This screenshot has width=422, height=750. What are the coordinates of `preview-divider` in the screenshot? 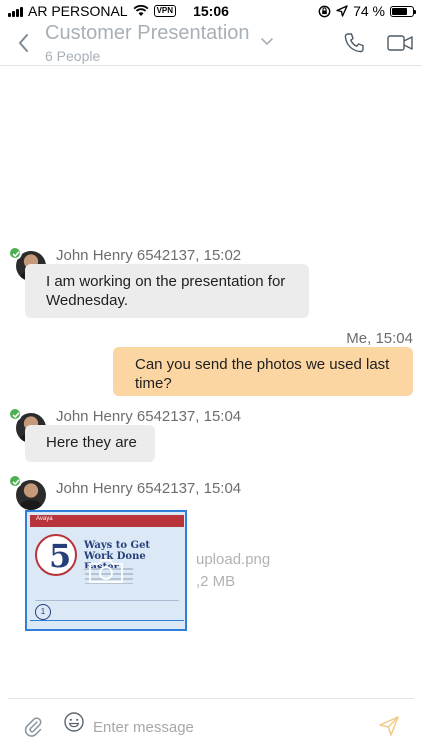 It's located at (107, 610).